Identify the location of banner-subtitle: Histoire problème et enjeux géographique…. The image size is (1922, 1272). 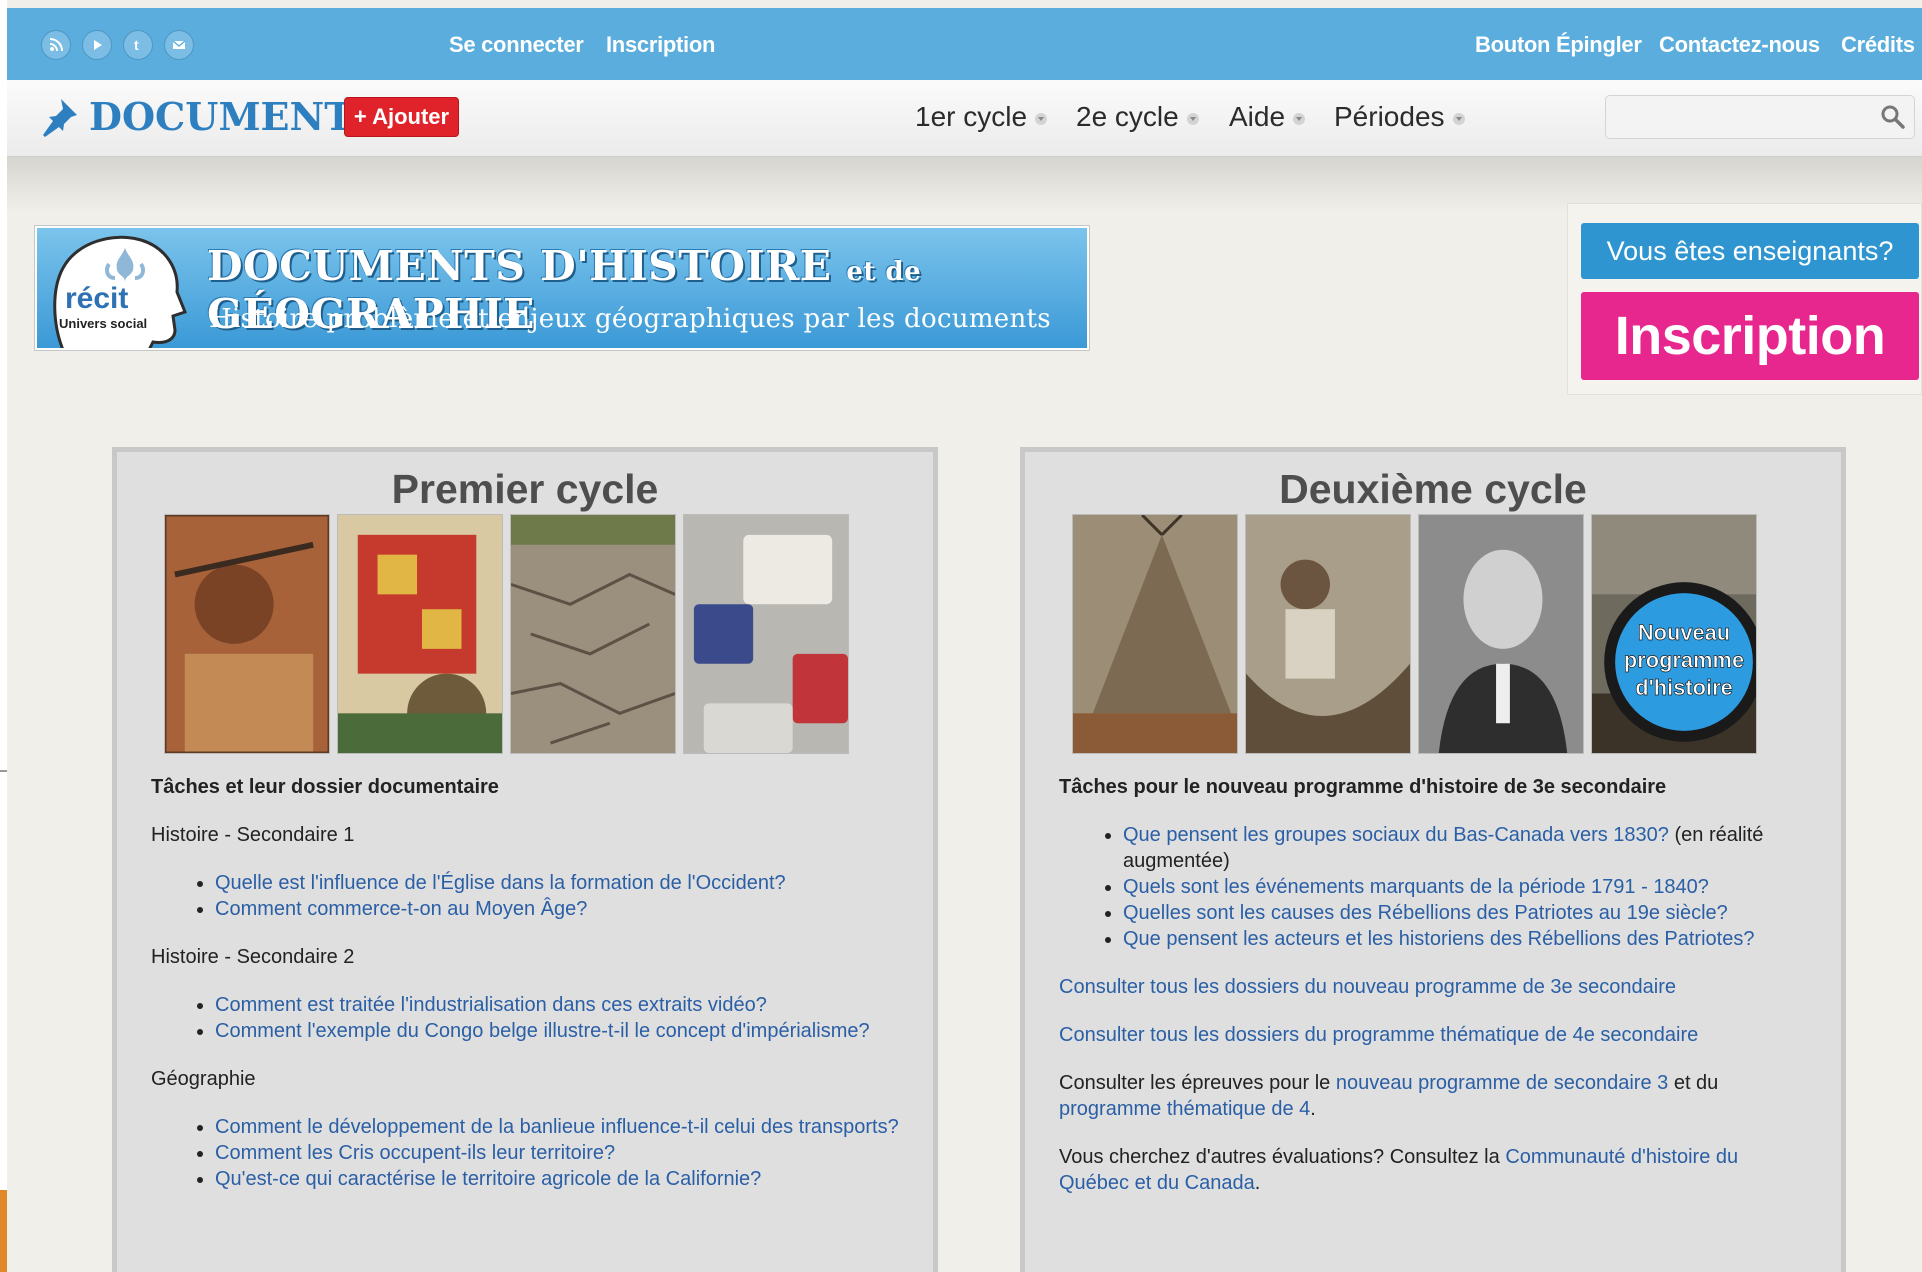
(630, 319).